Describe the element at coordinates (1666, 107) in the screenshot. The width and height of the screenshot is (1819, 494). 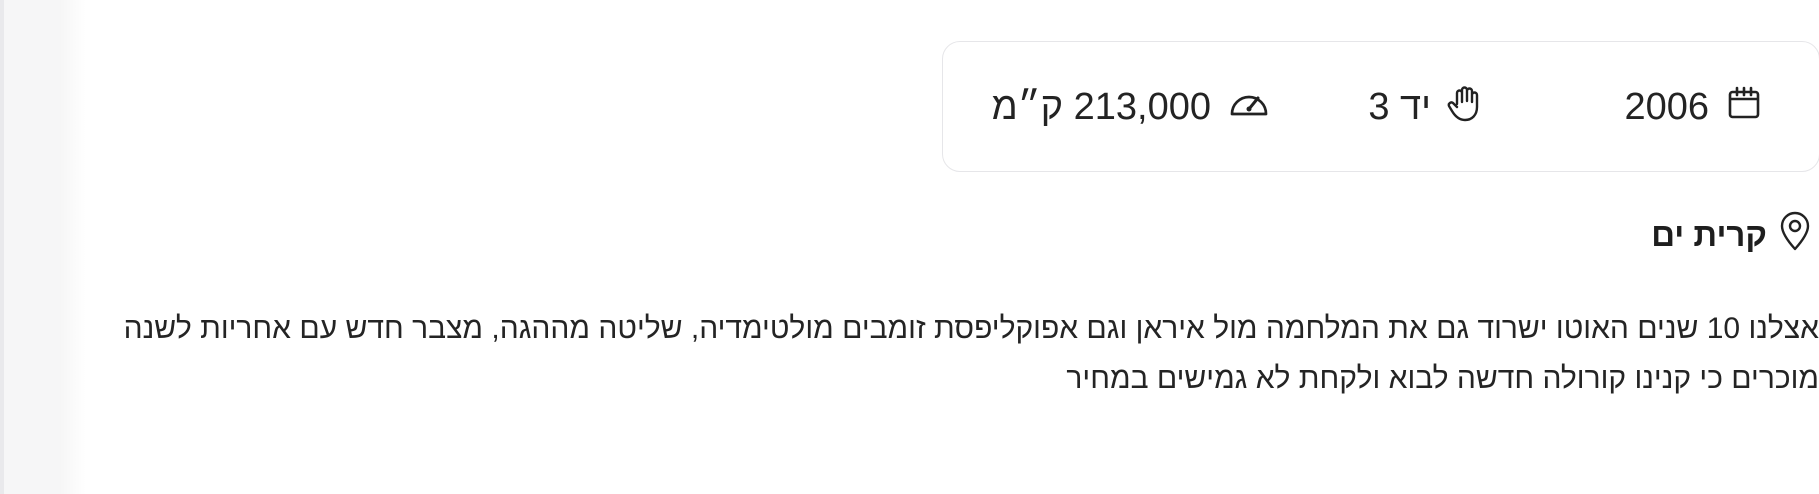
I see `spec-year-value: 2006` at that location.